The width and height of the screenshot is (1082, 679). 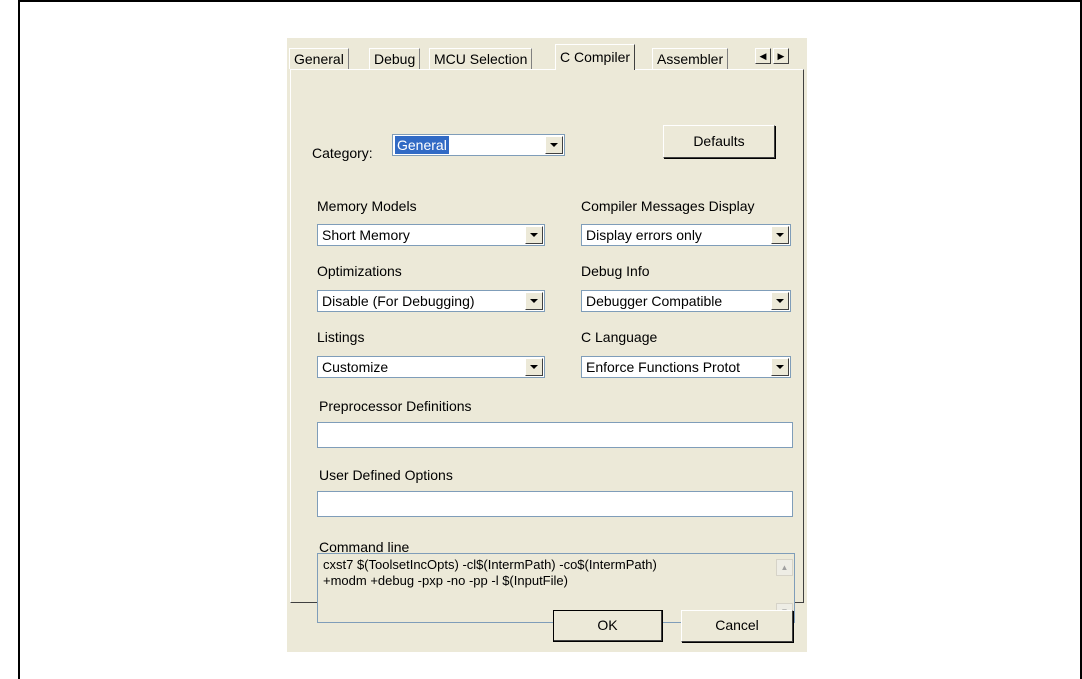 I want to click on preprocessor-input, so click(x=555, y=435).